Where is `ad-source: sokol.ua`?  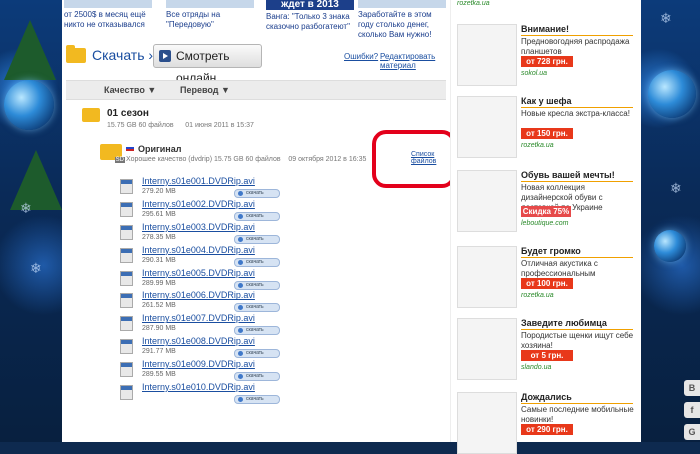
ad-source: sokol.ua is located at coordinates (534, 73).